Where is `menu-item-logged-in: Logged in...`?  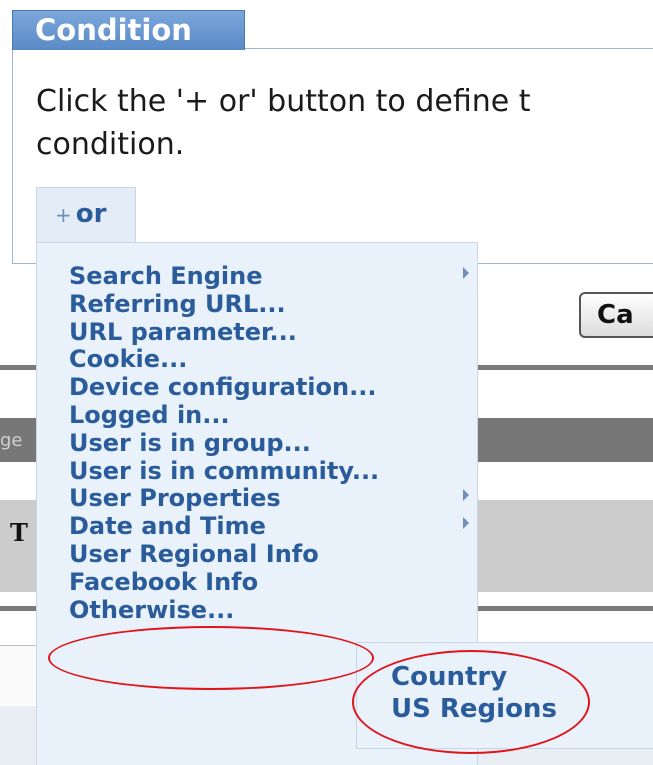
menu-item-logged-in: Logged in... is located at coordinates (257, 415).